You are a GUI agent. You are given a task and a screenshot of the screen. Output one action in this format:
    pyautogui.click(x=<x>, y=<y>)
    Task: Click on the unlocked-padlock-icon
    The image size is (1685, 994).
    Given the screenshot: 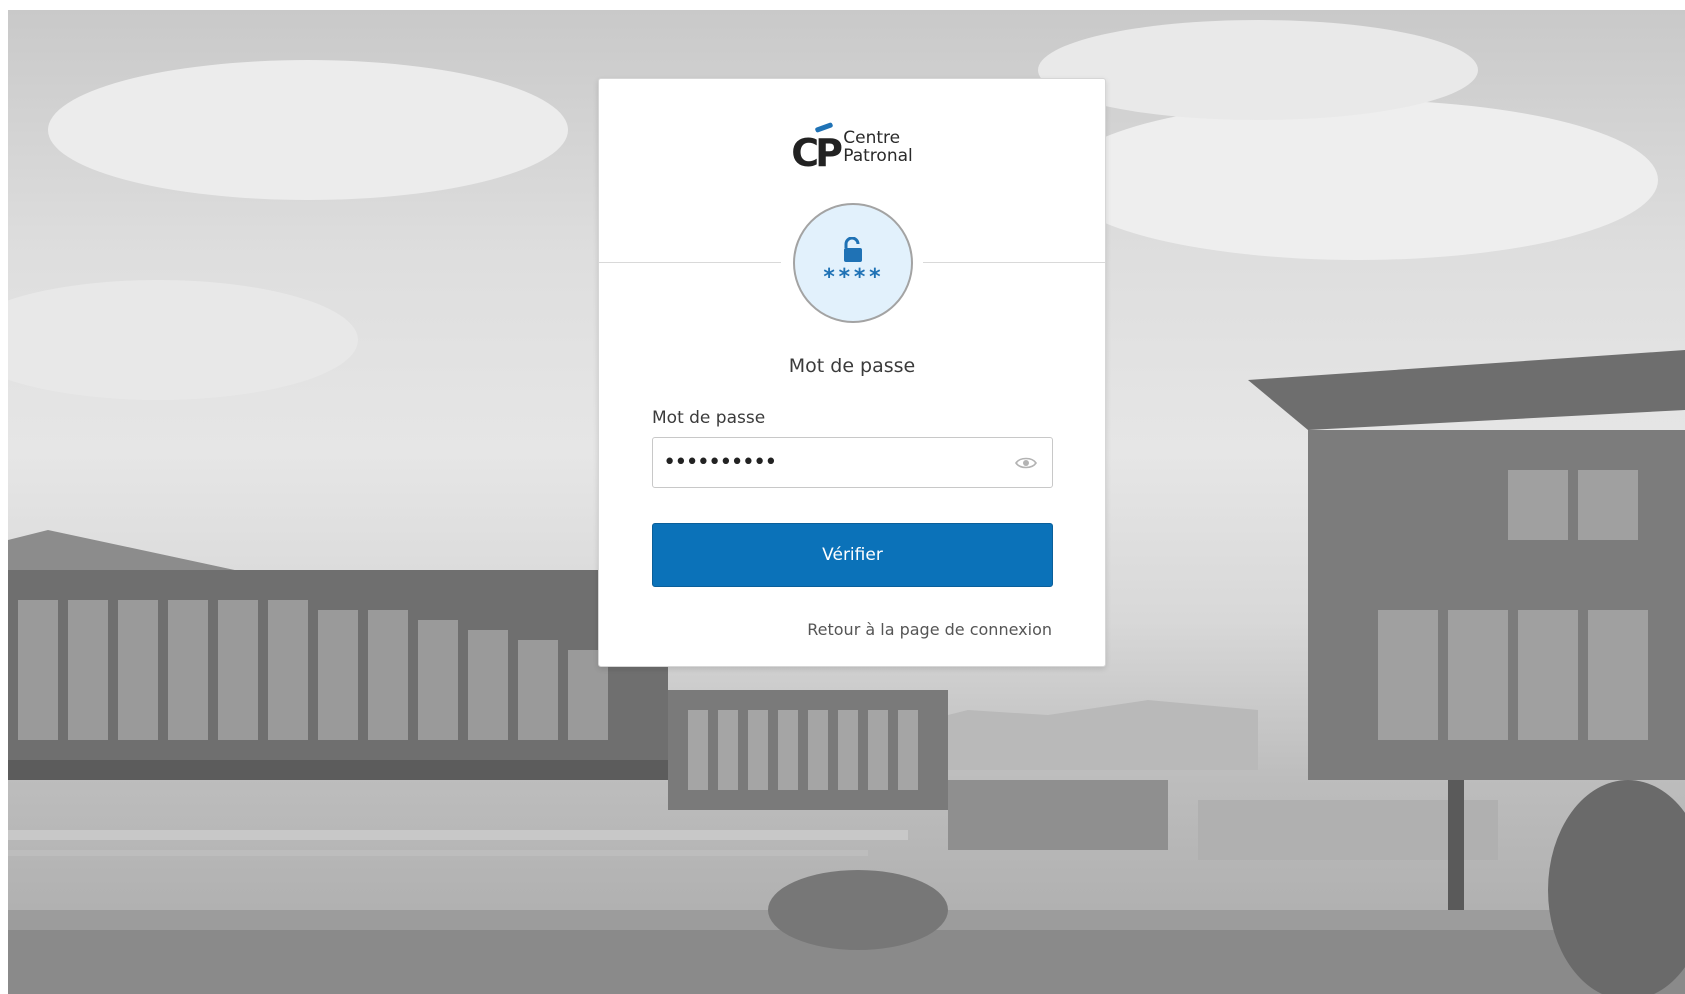 What is the action you would take?
    pyautogui.click(x=853, y=249)
    